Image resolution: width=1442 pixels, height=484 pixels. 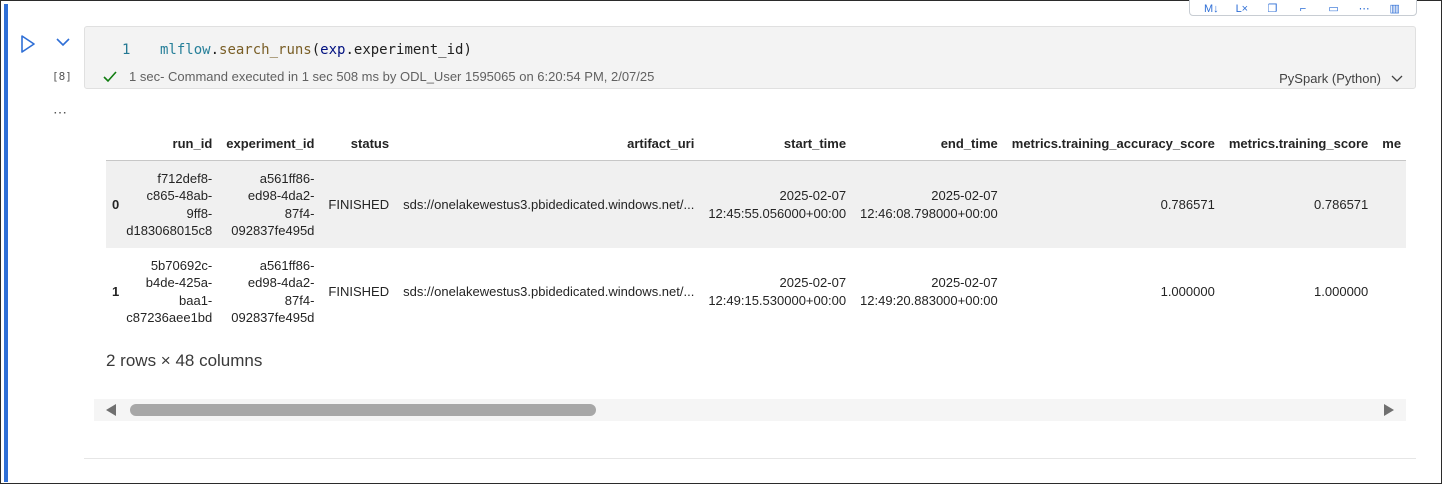 What do you see at coordinates (184, 360) in the screenshot?
I see `dataframe-shape: 2 rows × 48 columns` at bounding box center [184, 360].